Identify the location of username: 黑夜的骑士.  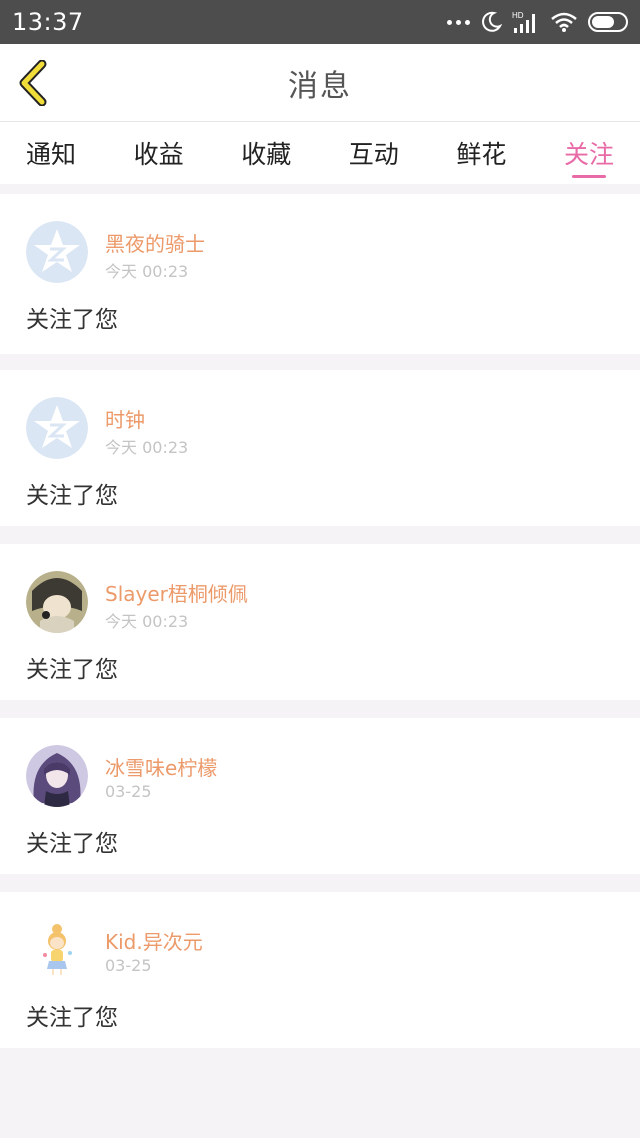
(155, 242).